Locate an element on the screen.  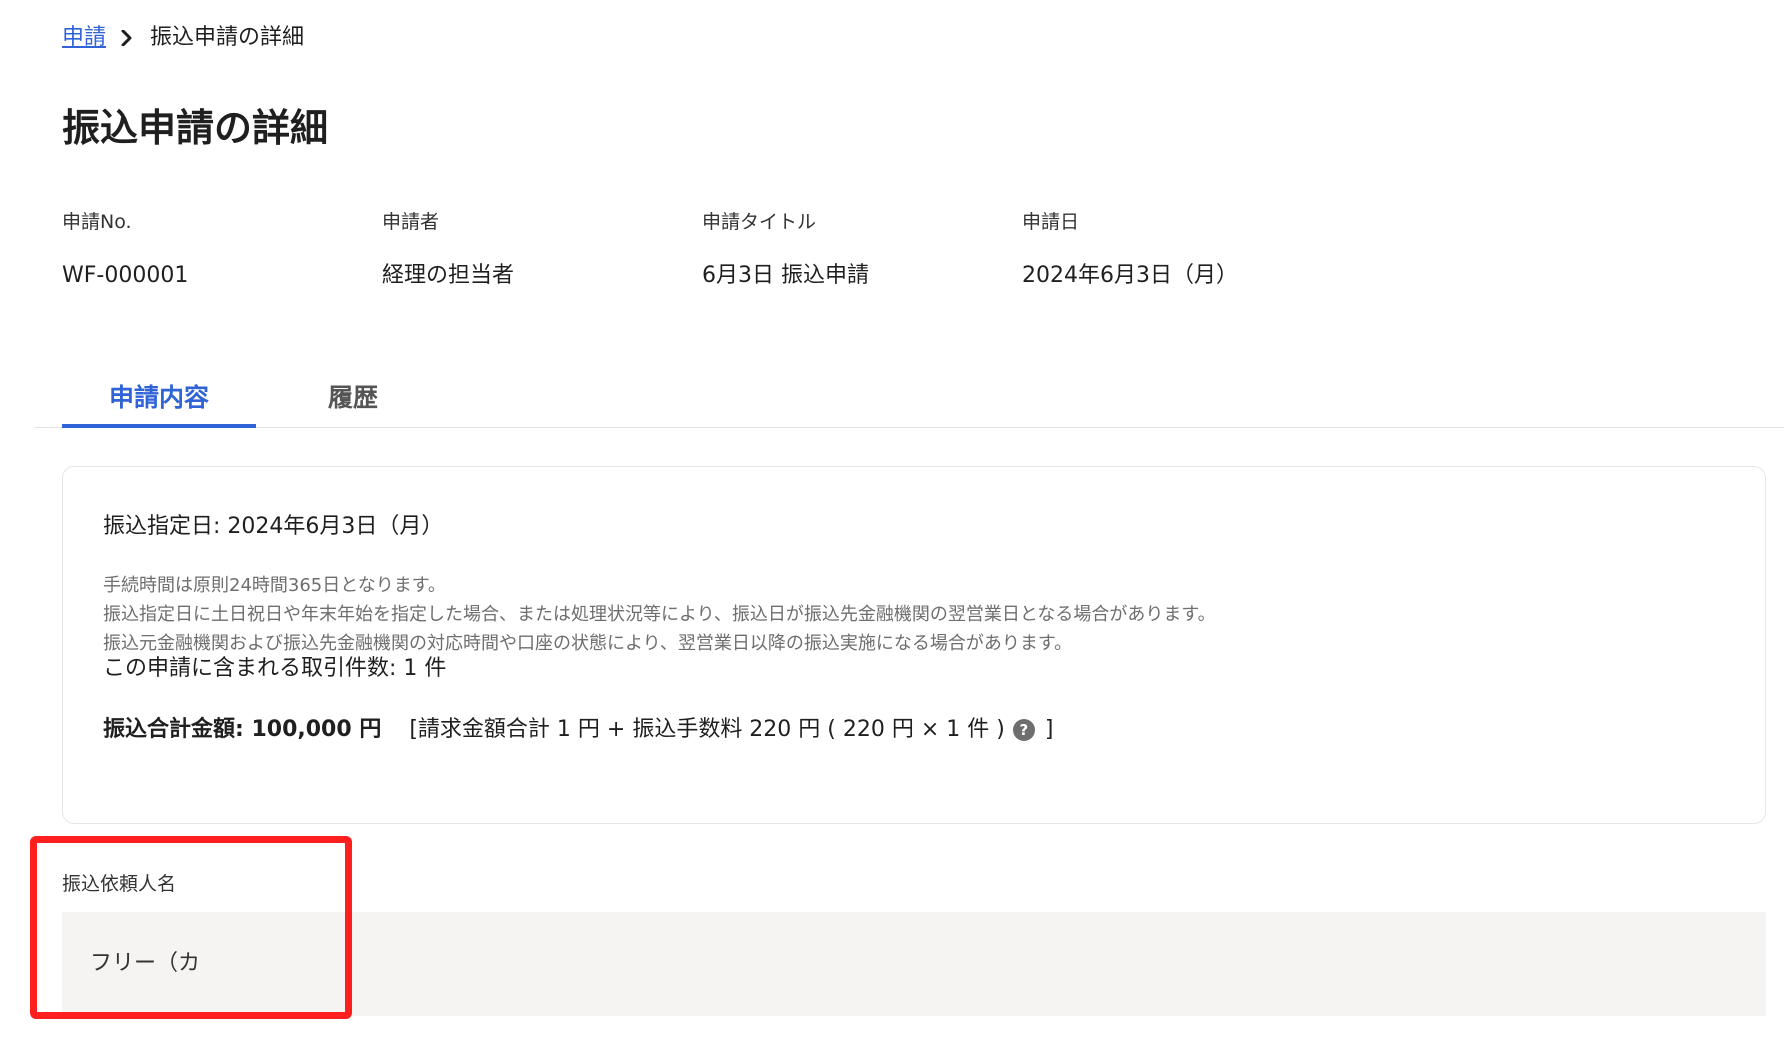
meta-value: 経理の担当者 is located at coordinates (448, 275).